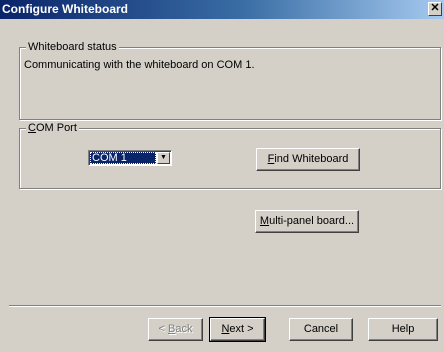 The image size is (444, 352). Describe the element at coordinates (175, 329) in the screenshot. I see `back-button: < Back` at that location.